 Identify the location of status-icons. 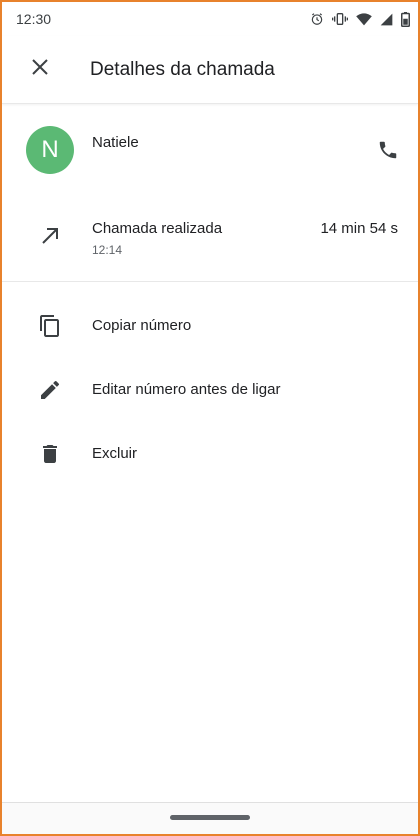
(360, 19).